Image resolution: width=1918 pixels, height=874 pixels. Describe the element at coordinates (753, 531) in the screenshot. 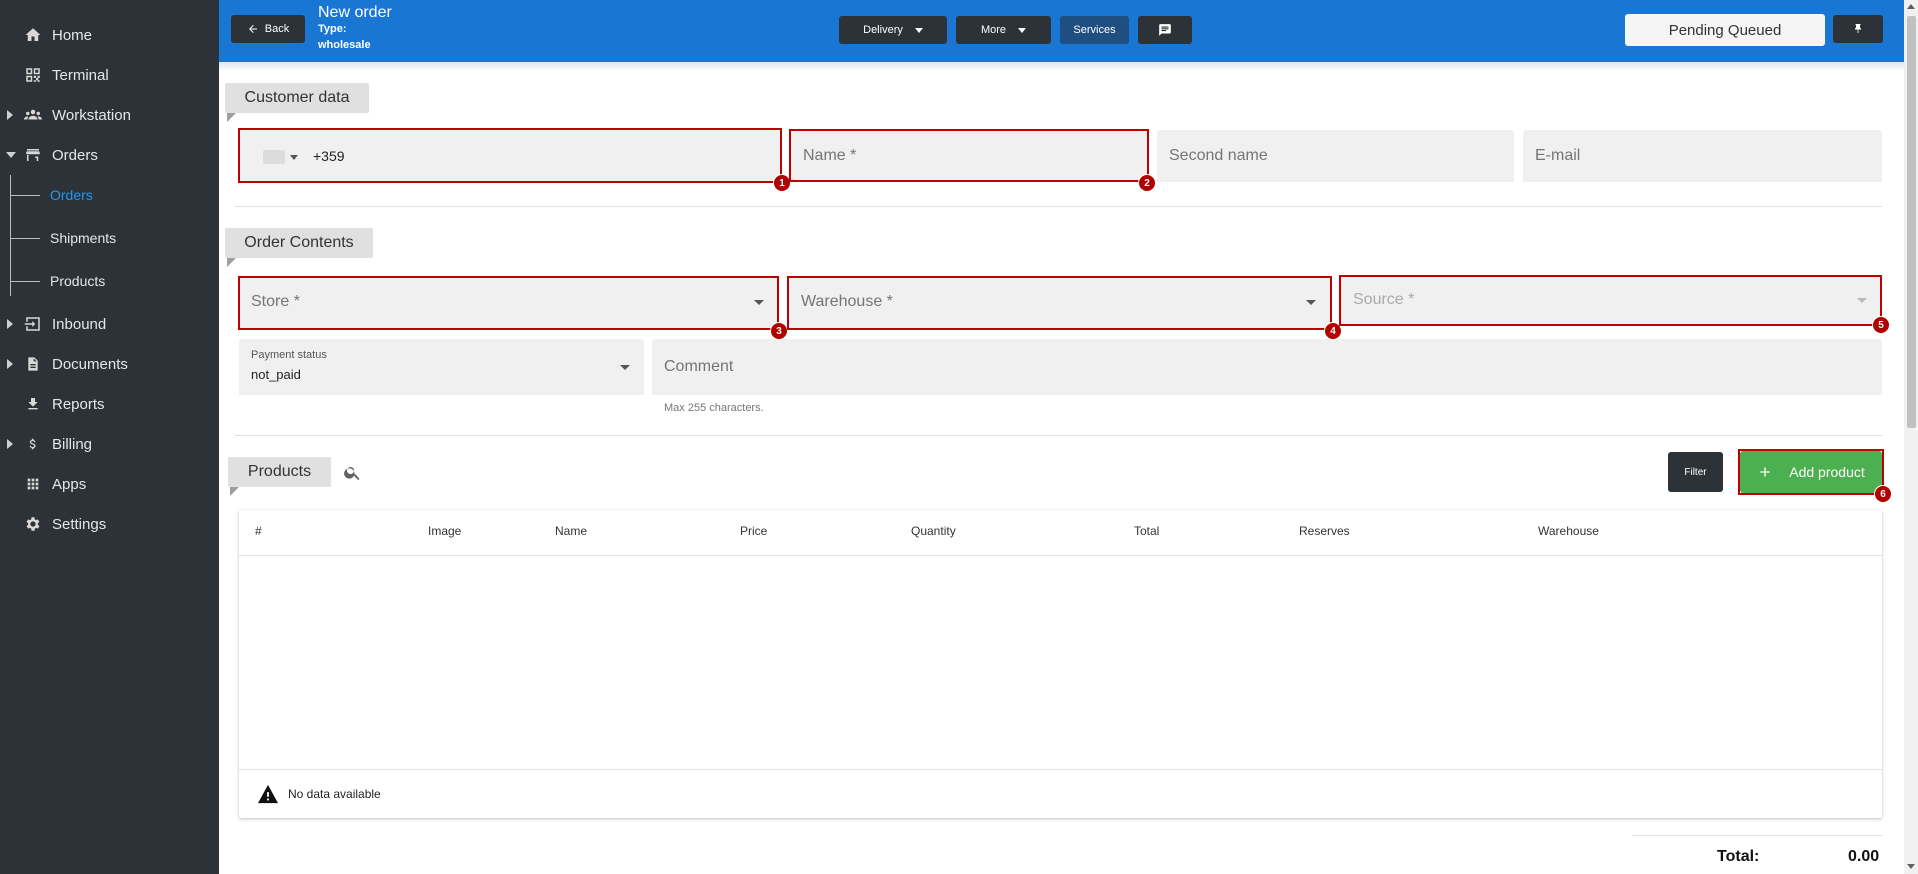

I see `column-header: Price` at that location.